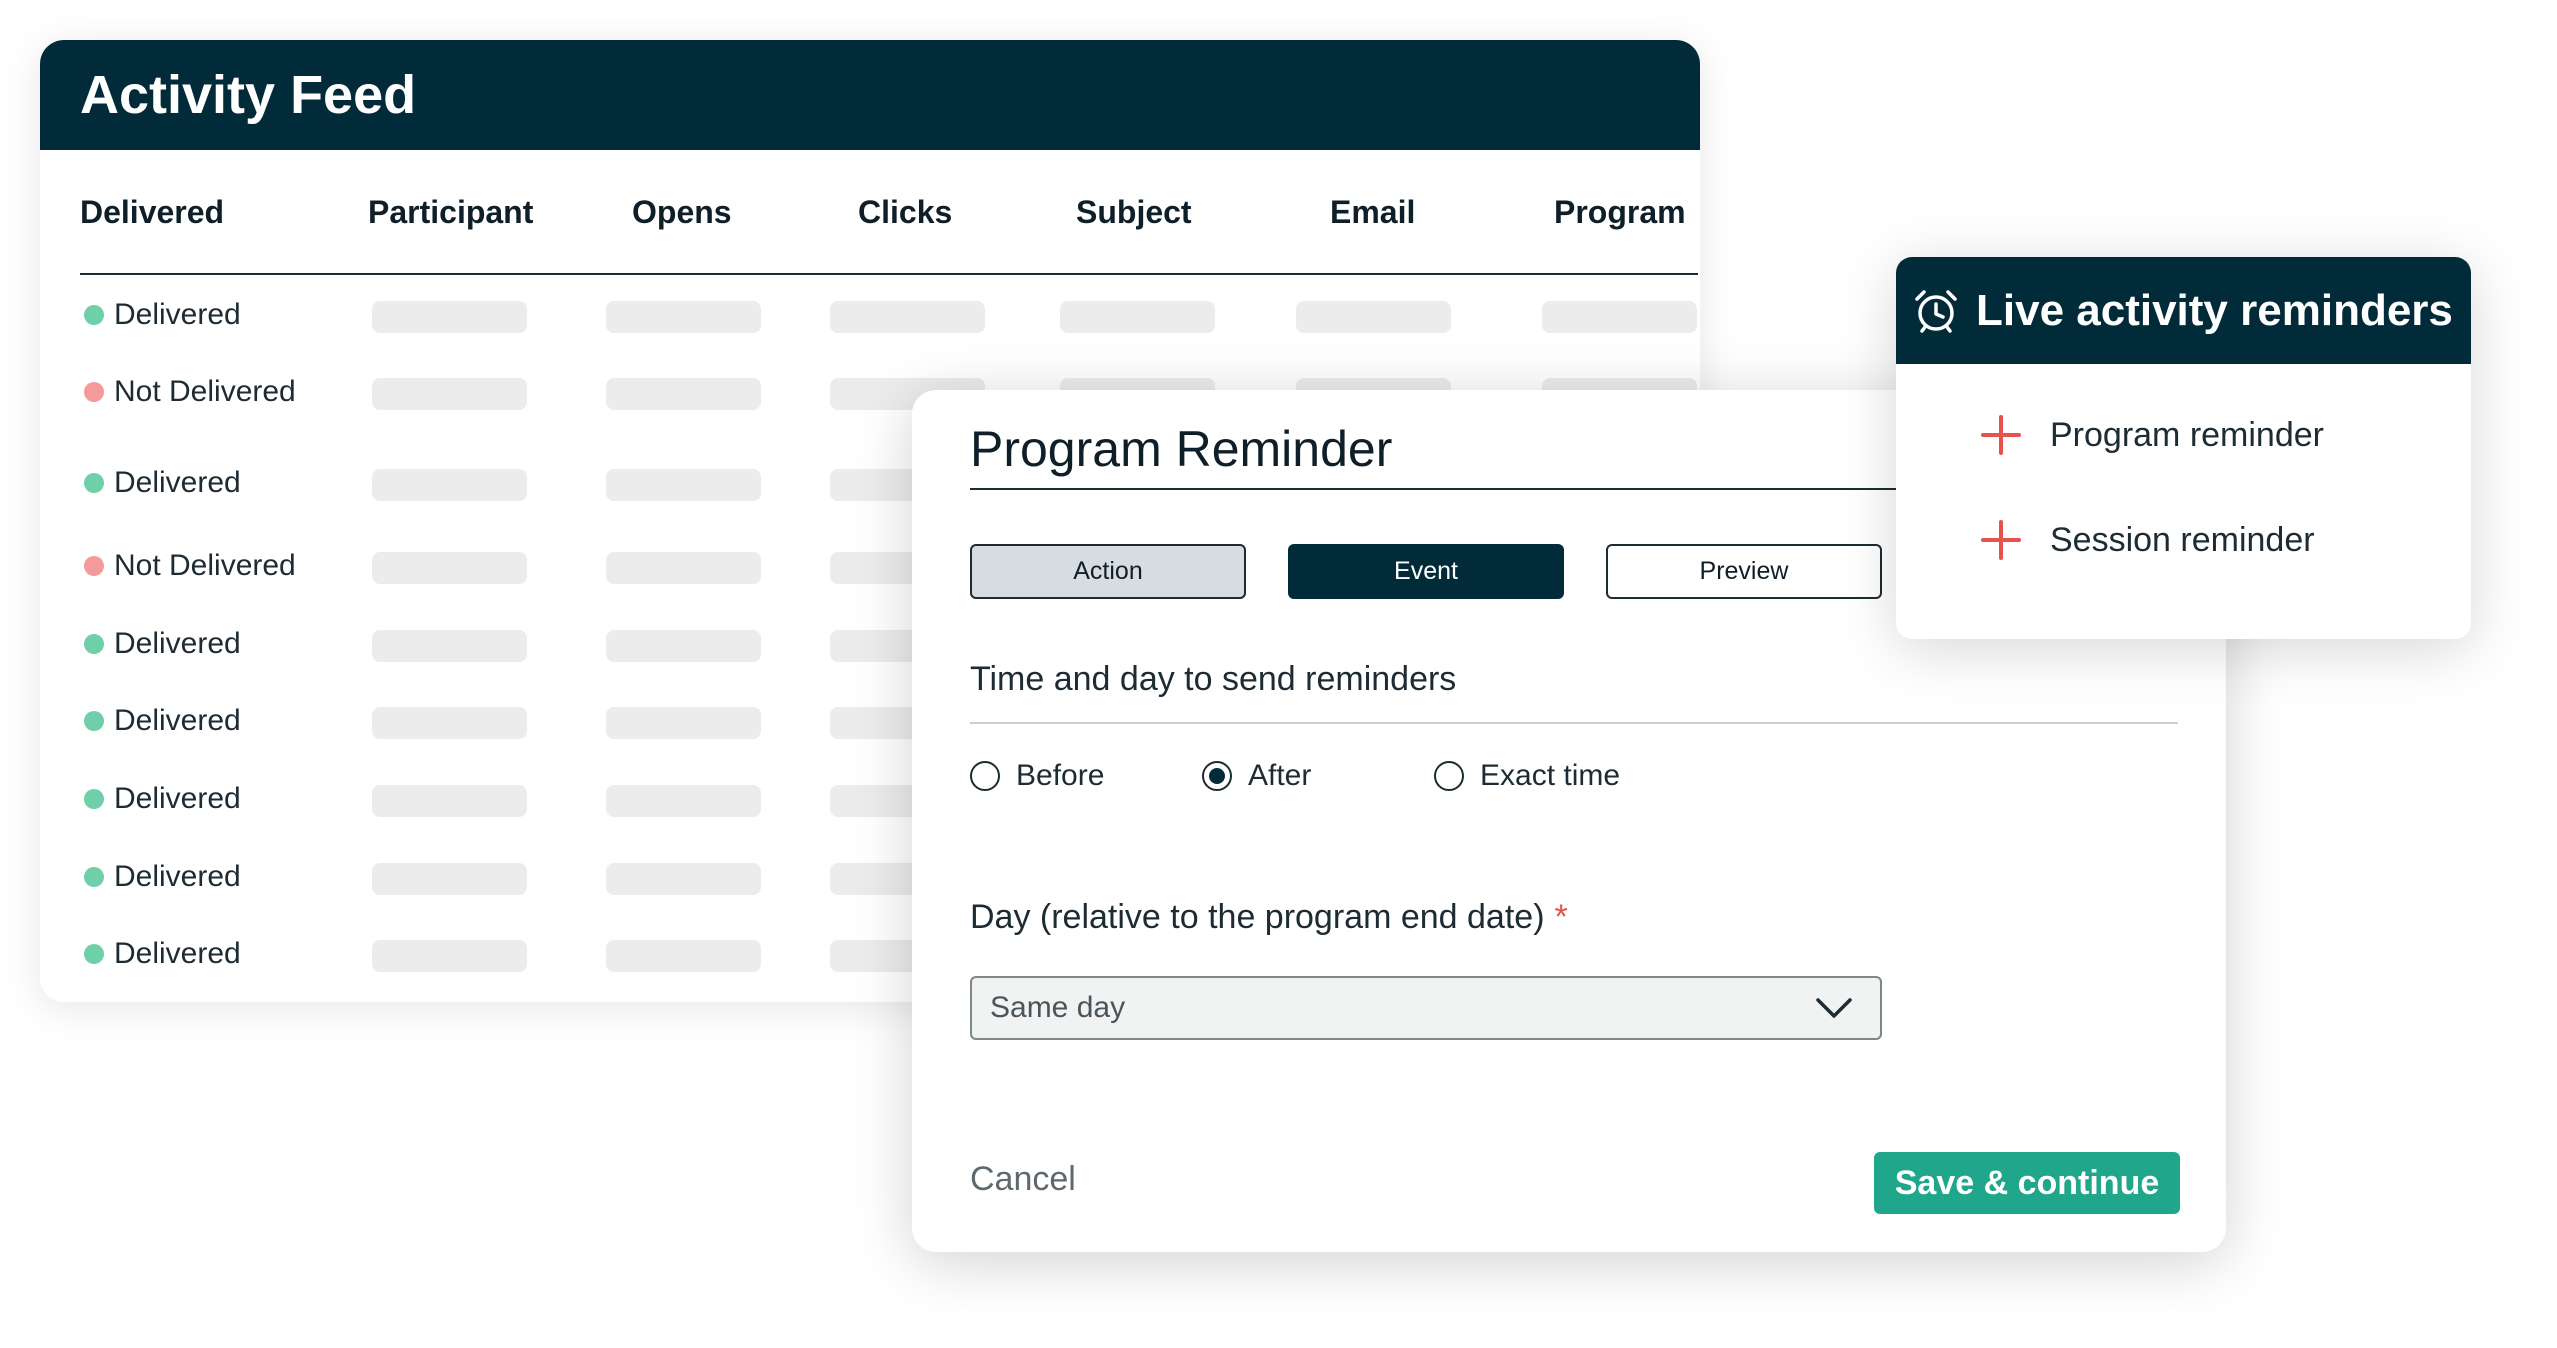 Image resolution: width=2557 pixels, height=1348 pixels. I want to click on required-marker: *, so click(1561, 917).